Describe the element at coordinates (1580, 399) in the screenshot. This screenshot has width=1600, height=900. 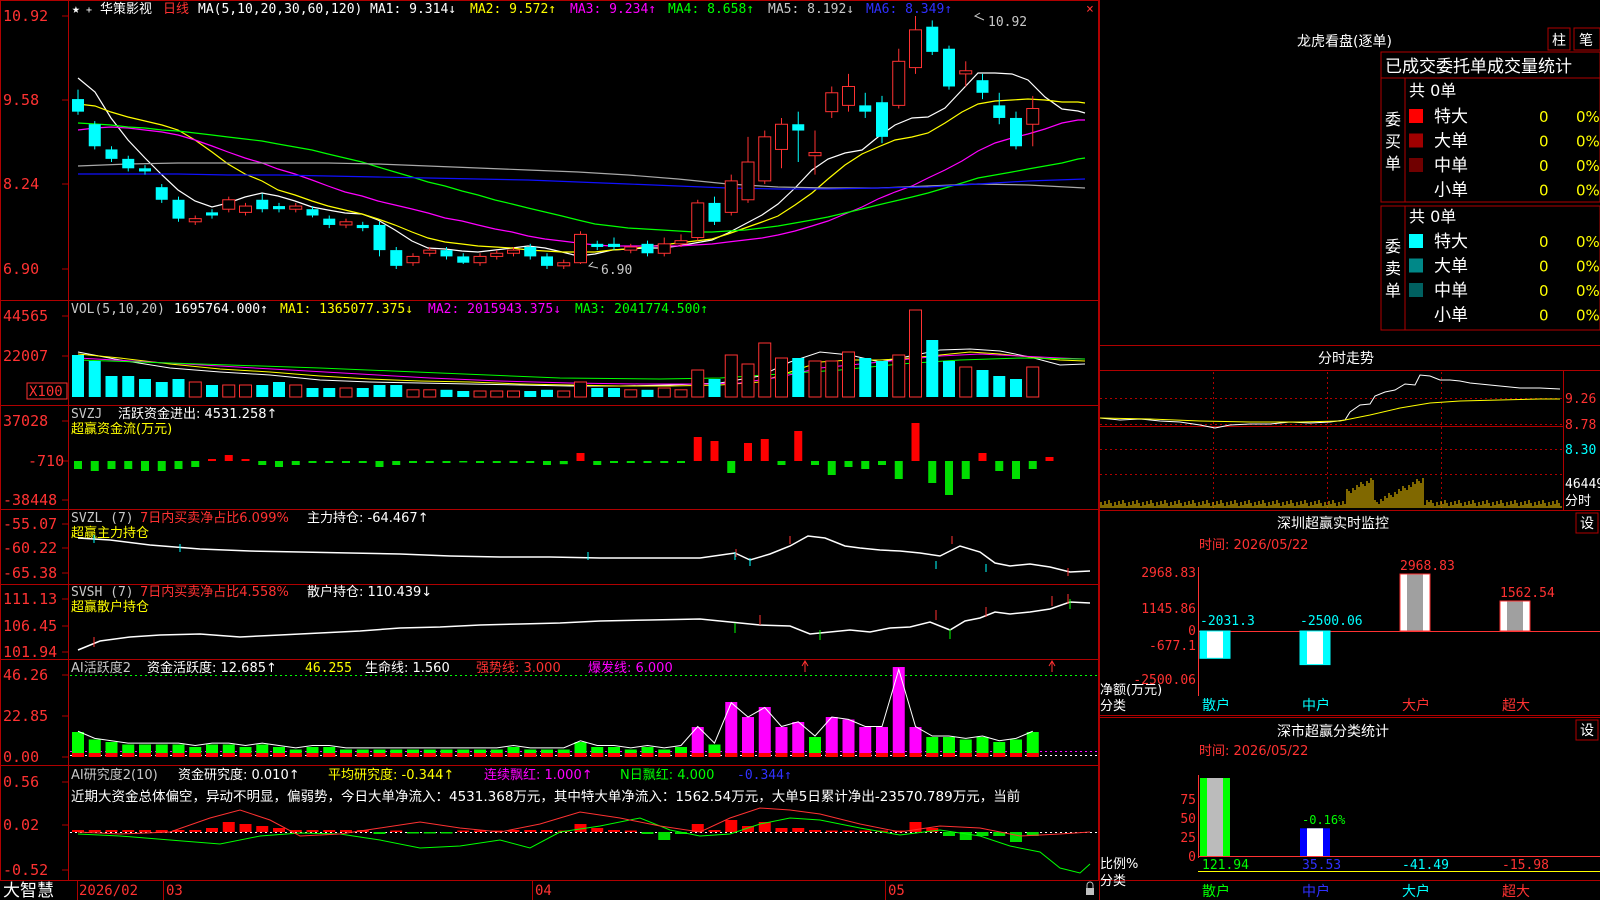
I see `intraday-axis-label: 9.26` at that location.